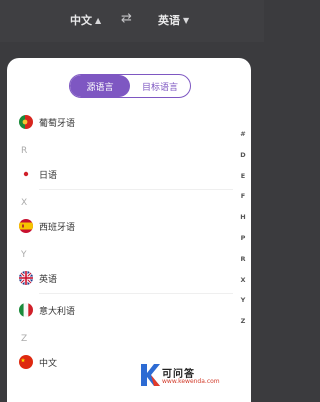  Describe the element at coordinates (121, 278) in the screenshot. I see `language-item-english: 英语` at that location.